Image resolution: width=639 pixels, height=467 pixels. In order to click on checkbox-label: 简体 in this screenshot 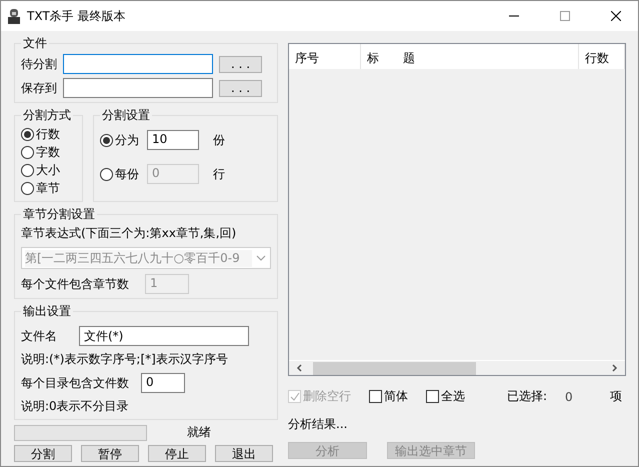, I will do `click(396, 396)`.